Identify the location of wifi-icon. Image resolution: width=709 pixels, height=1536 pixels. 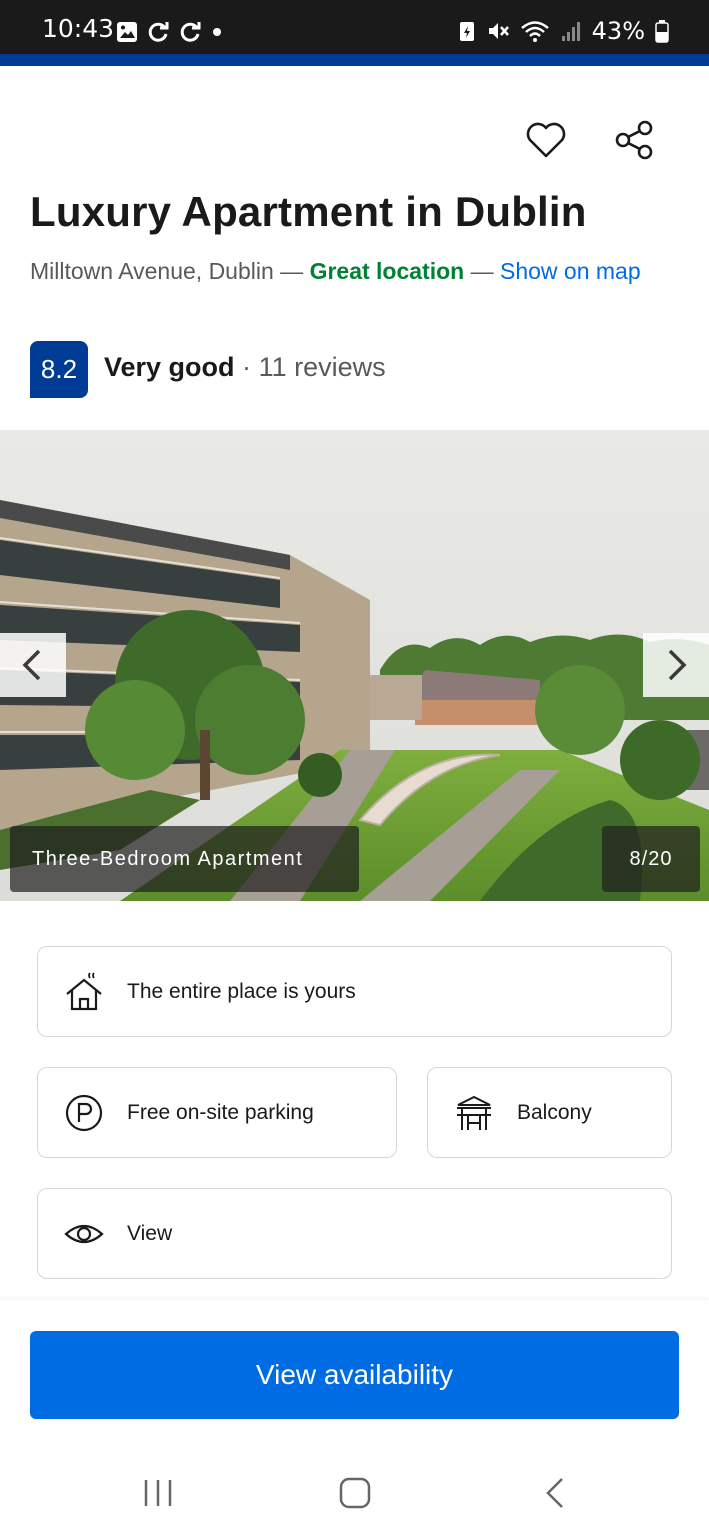
(534, 31).